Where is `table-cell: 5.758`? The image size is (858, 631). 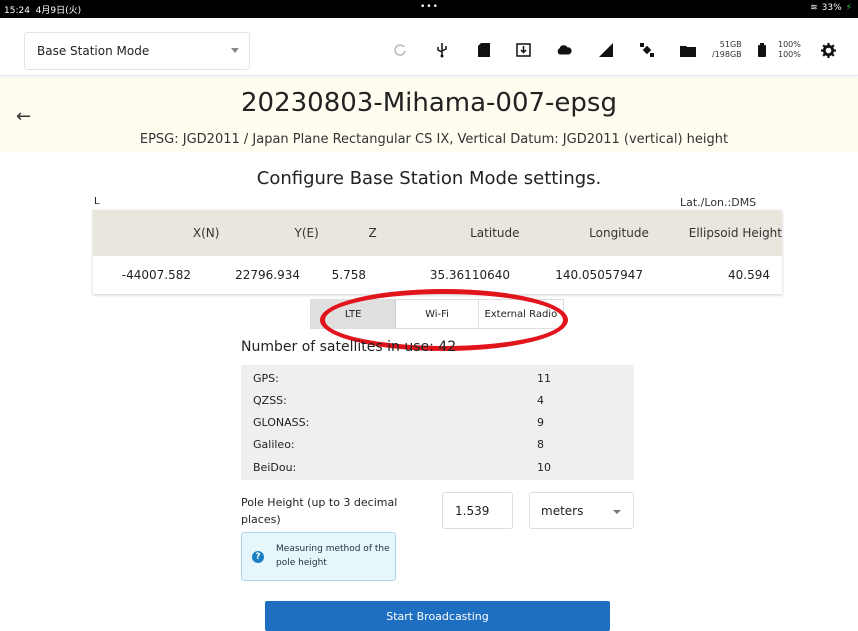
table-cell: 5.758 is located at coordinates (348, 275).